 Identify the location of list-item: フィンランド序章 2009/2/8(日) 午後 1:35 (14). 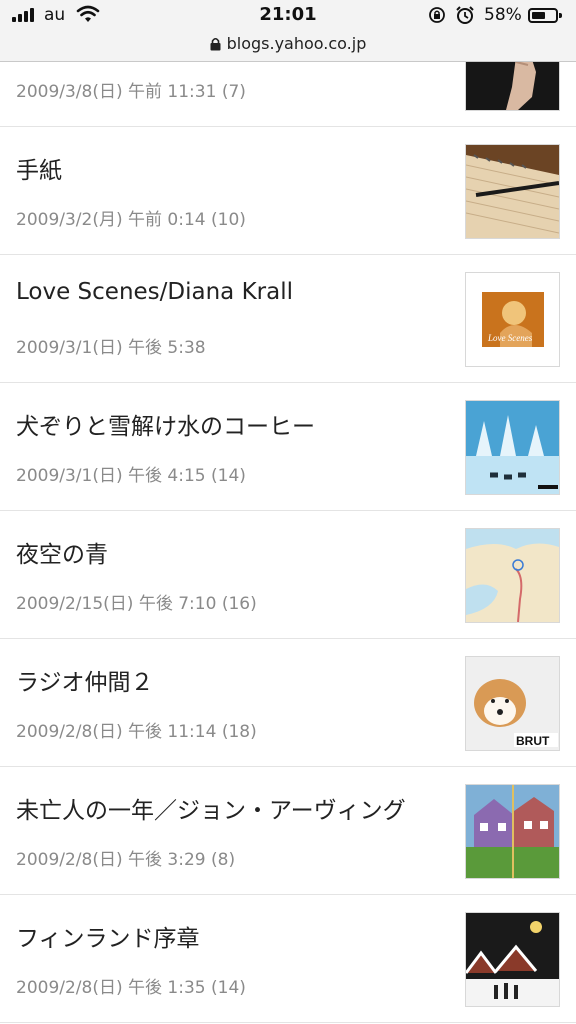
(288, 959).